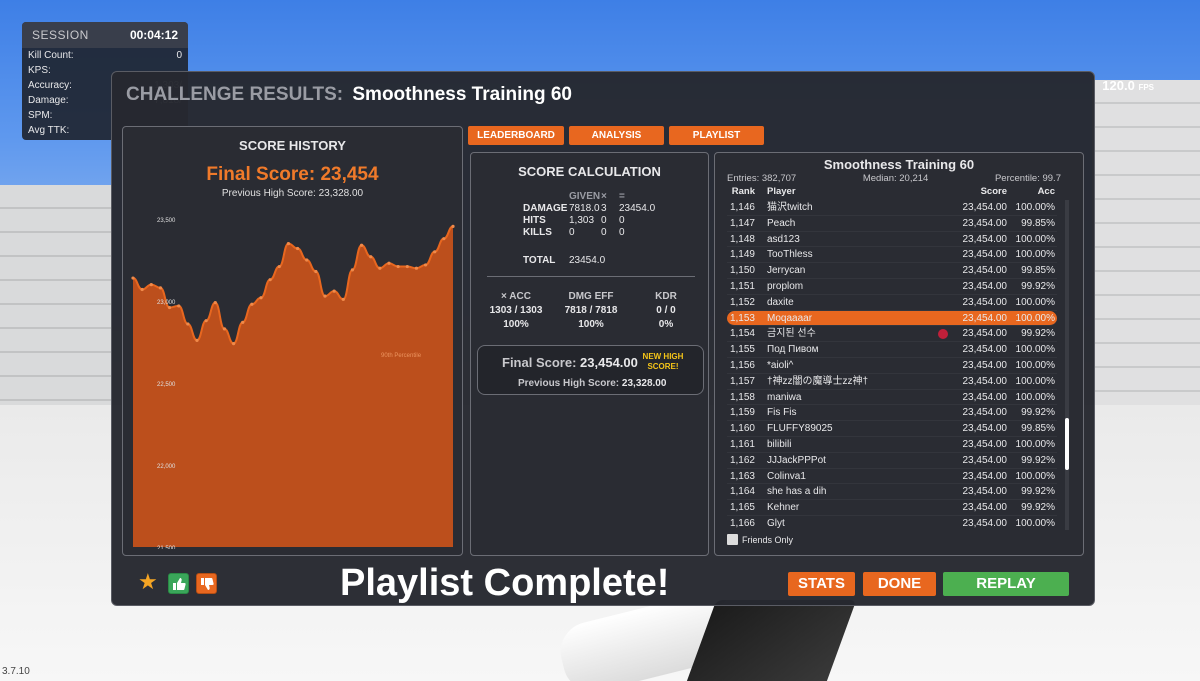 This screenshot has width=1200, height=681. What do you see at coordinates (742, 523) in the screenshot?
I see `rank-cell: 1,166` at bounding box center [742, 523].